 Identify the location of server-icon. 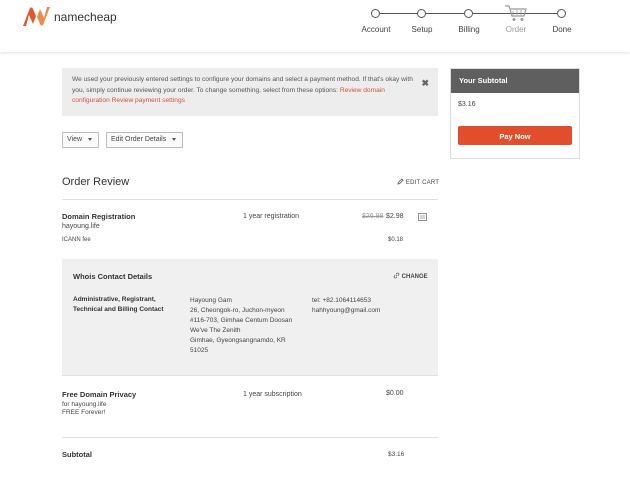
(422, 217).